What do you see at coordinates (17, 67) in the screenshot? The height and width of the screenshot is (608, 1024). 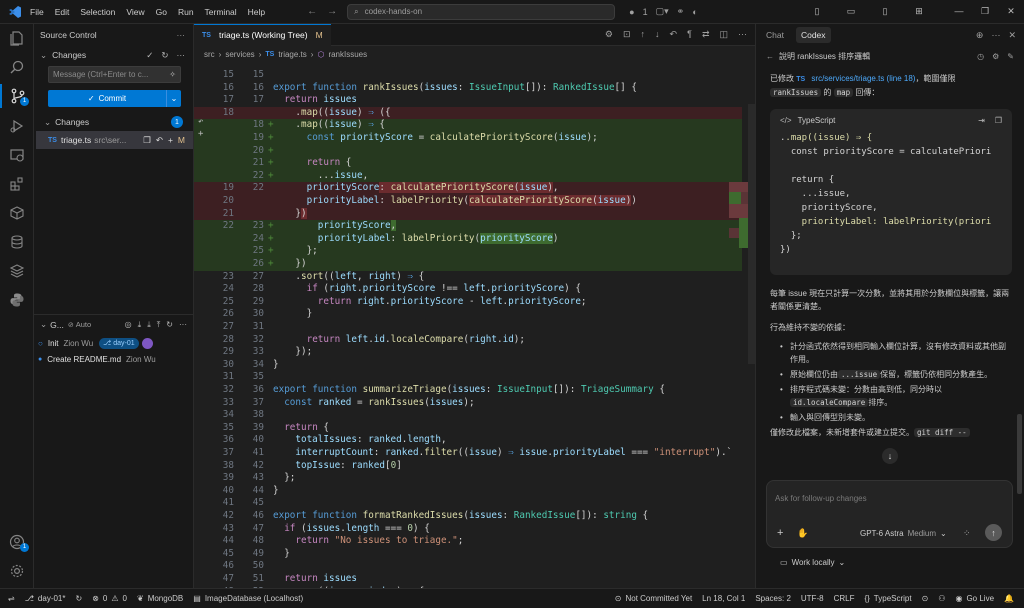 I see `search-icon` at bounding box center [17, 67].